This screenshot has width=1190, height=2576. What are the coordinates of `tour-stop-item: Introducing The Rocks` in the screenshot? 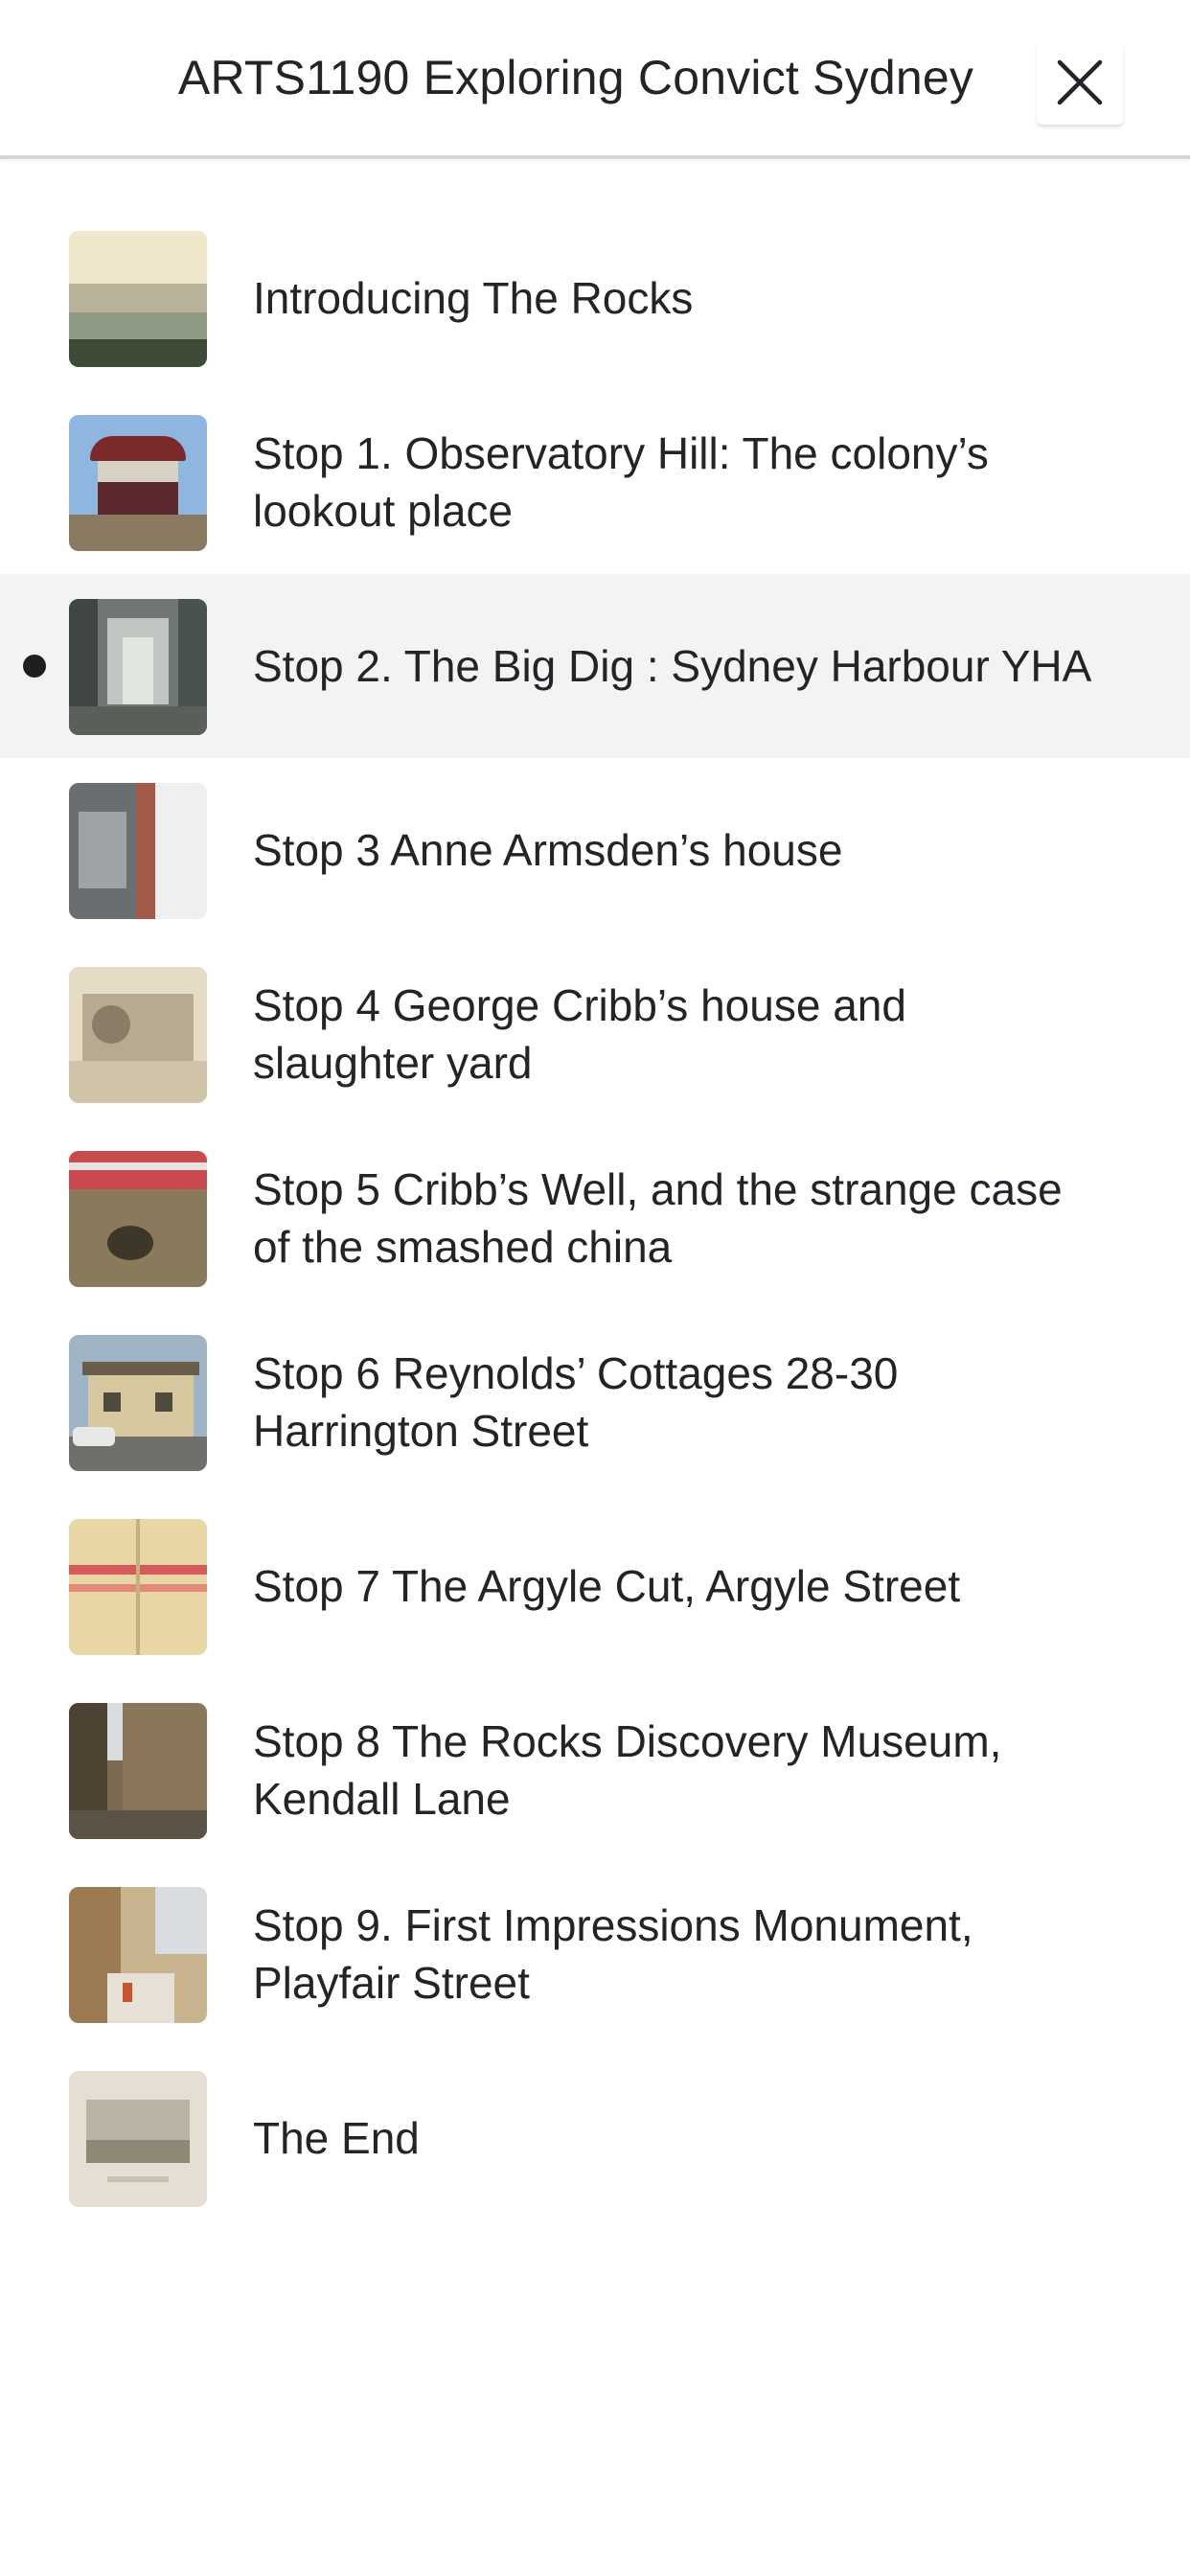 It's located at (595, 298).